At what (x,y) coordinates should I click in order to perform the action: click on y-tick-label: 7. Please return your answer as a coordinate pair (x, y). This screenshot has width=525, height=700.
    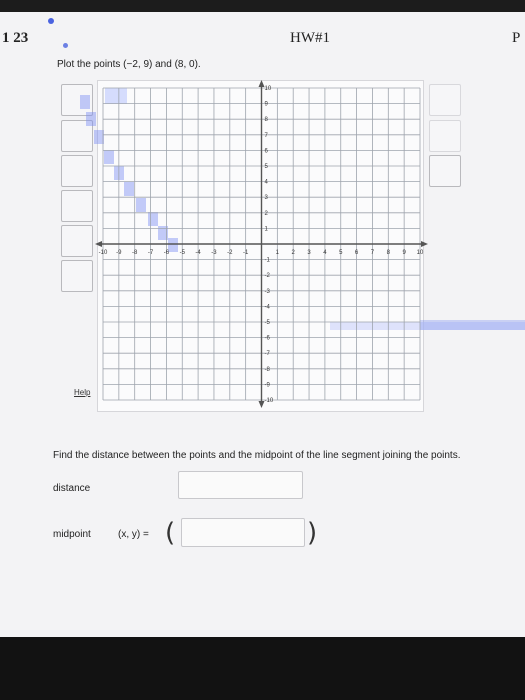
    Looking at the image, I should click on (267, 136).